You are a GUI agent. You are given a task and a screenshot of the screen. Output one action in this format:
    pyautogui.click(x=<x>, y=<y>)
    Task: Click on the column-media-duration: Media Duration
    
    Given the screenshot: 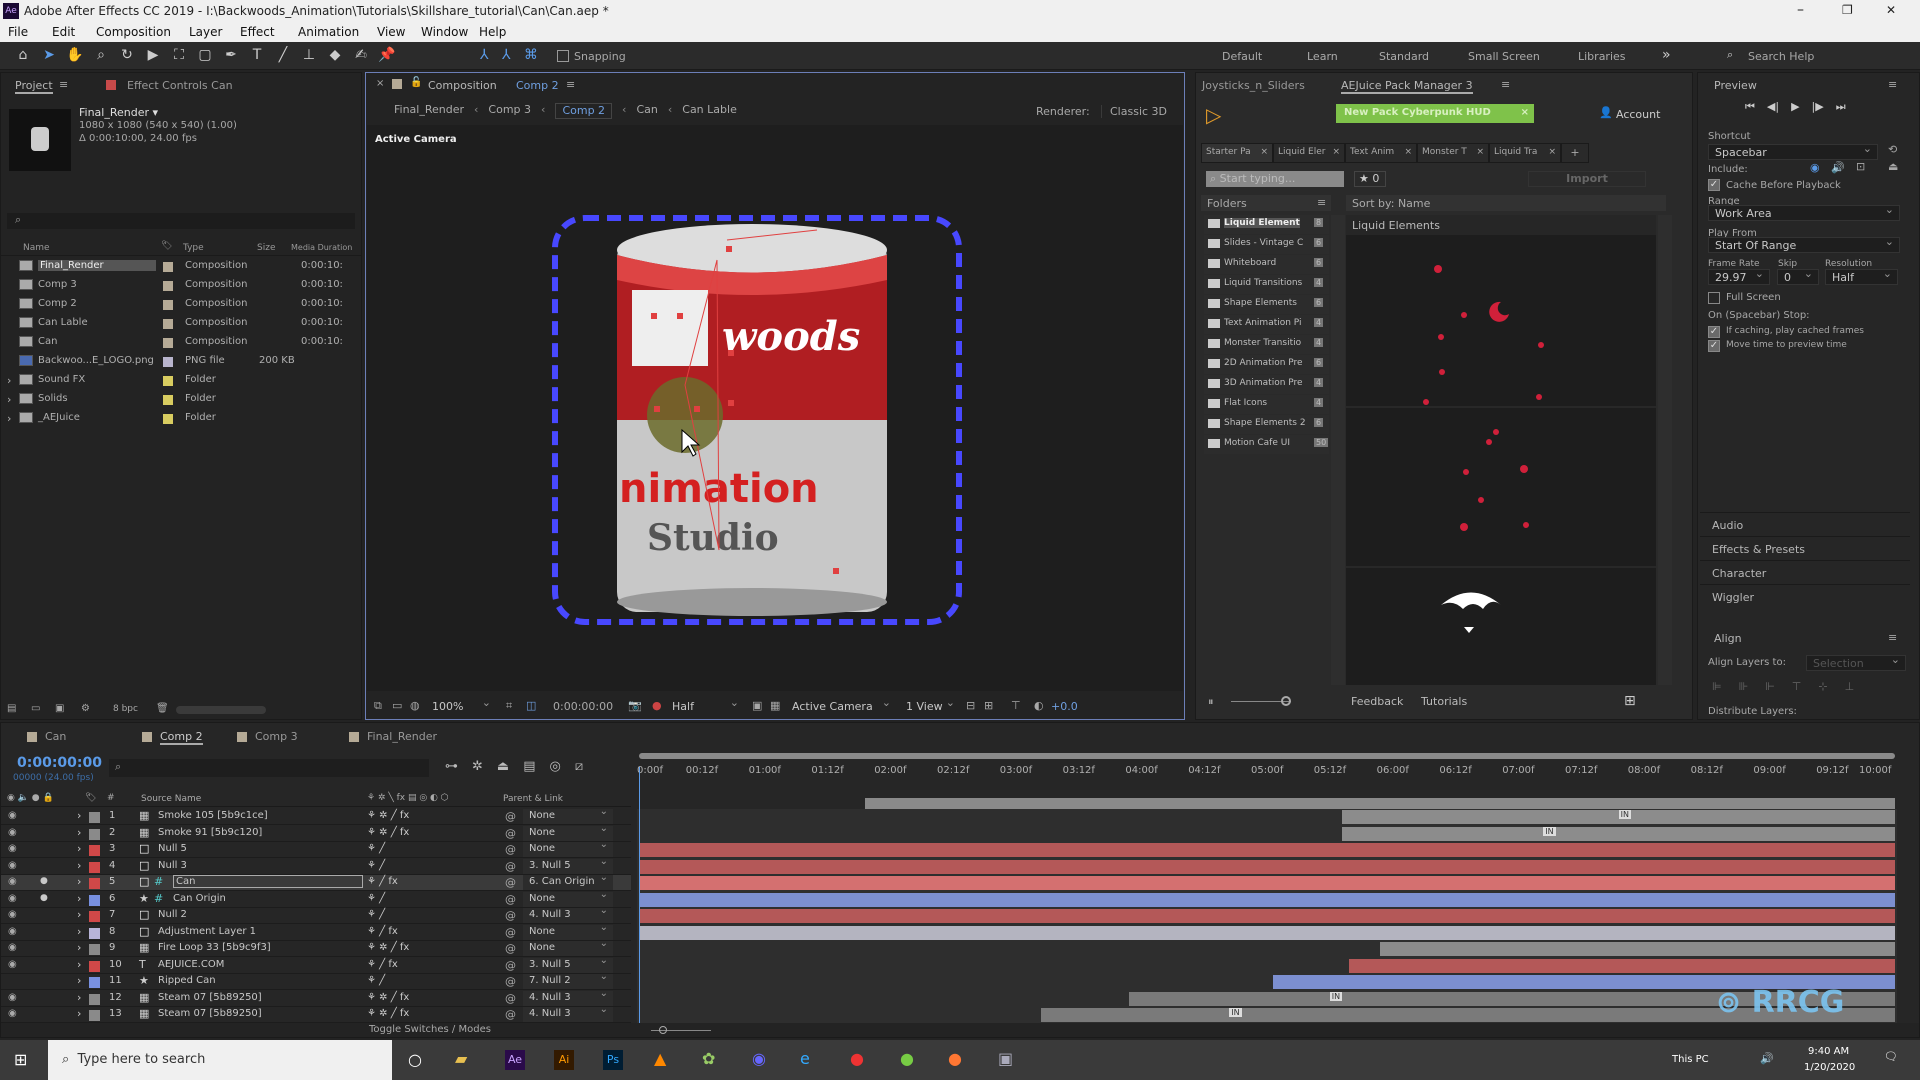 What is the action you would take?
    pyautogui.click(x=321, y=247)
    